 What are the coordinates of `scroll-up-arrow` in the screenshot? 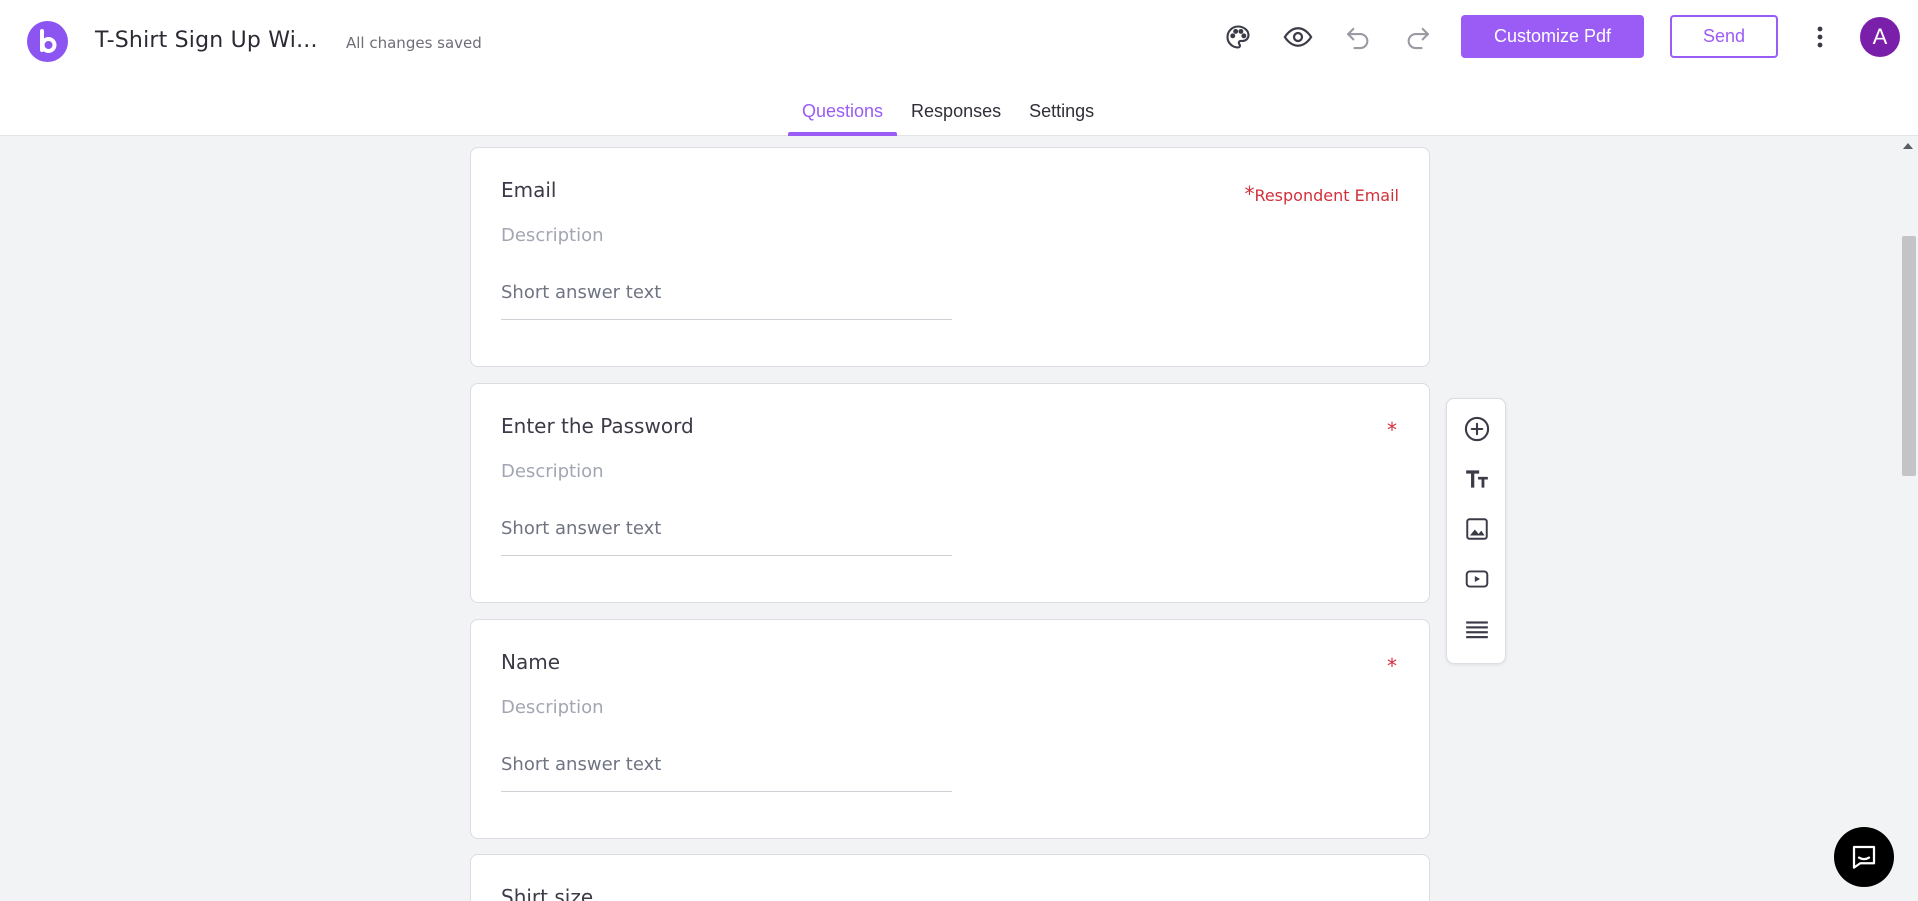 It's located at (1908, 146).